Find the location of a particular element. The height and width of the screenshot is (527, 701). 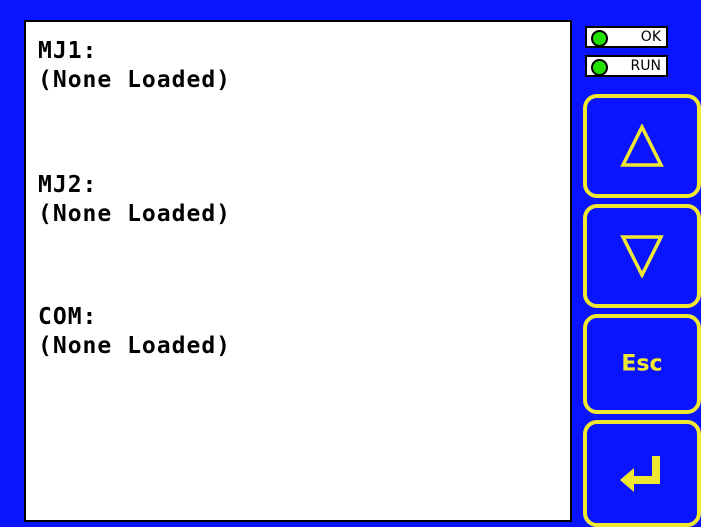

down-triangle-icon is located at coordinates (642, 256).